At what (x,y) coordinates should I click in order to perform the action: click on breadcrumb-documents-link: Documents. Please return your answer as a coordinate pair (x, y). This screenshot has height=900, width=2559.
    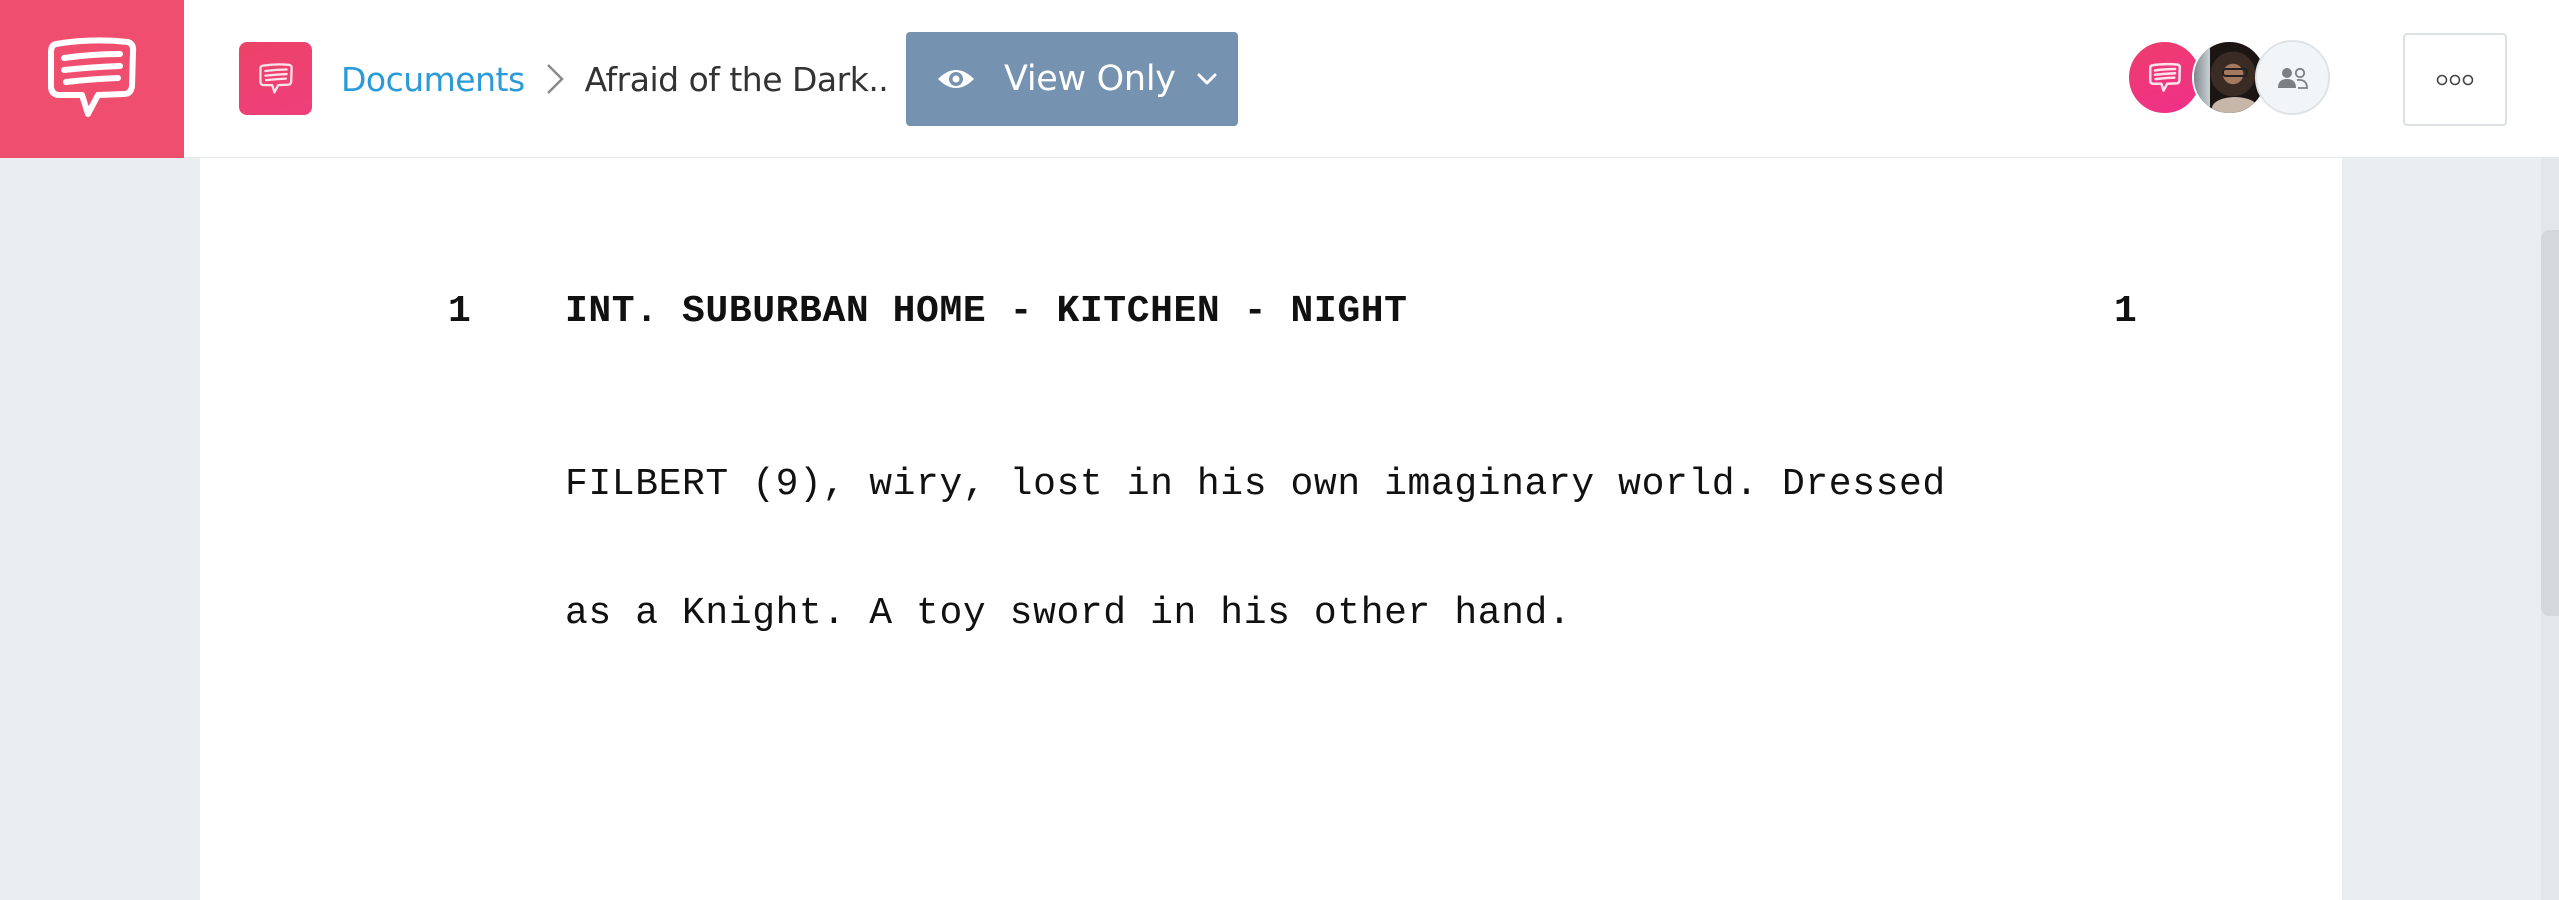
    Looking at the image, I should click on (433, 79).